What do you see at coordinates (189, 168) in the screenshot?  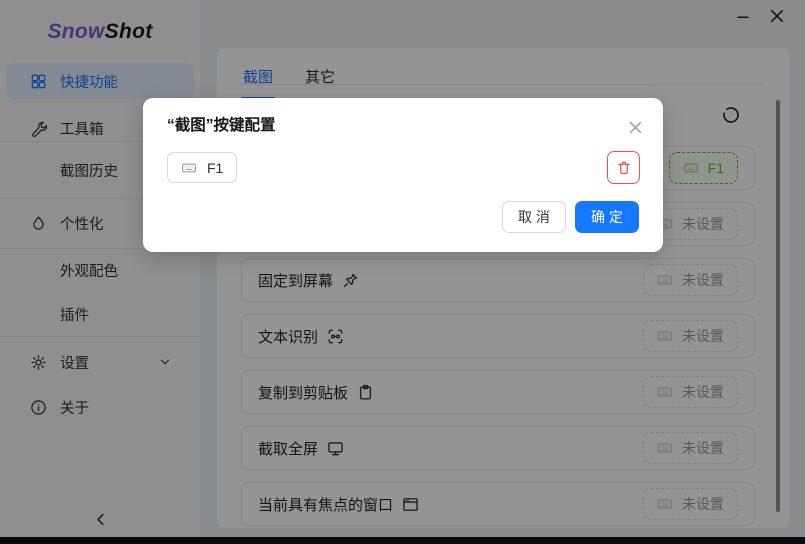 I see `keyboard-icon` at bounding box center [189, 168].